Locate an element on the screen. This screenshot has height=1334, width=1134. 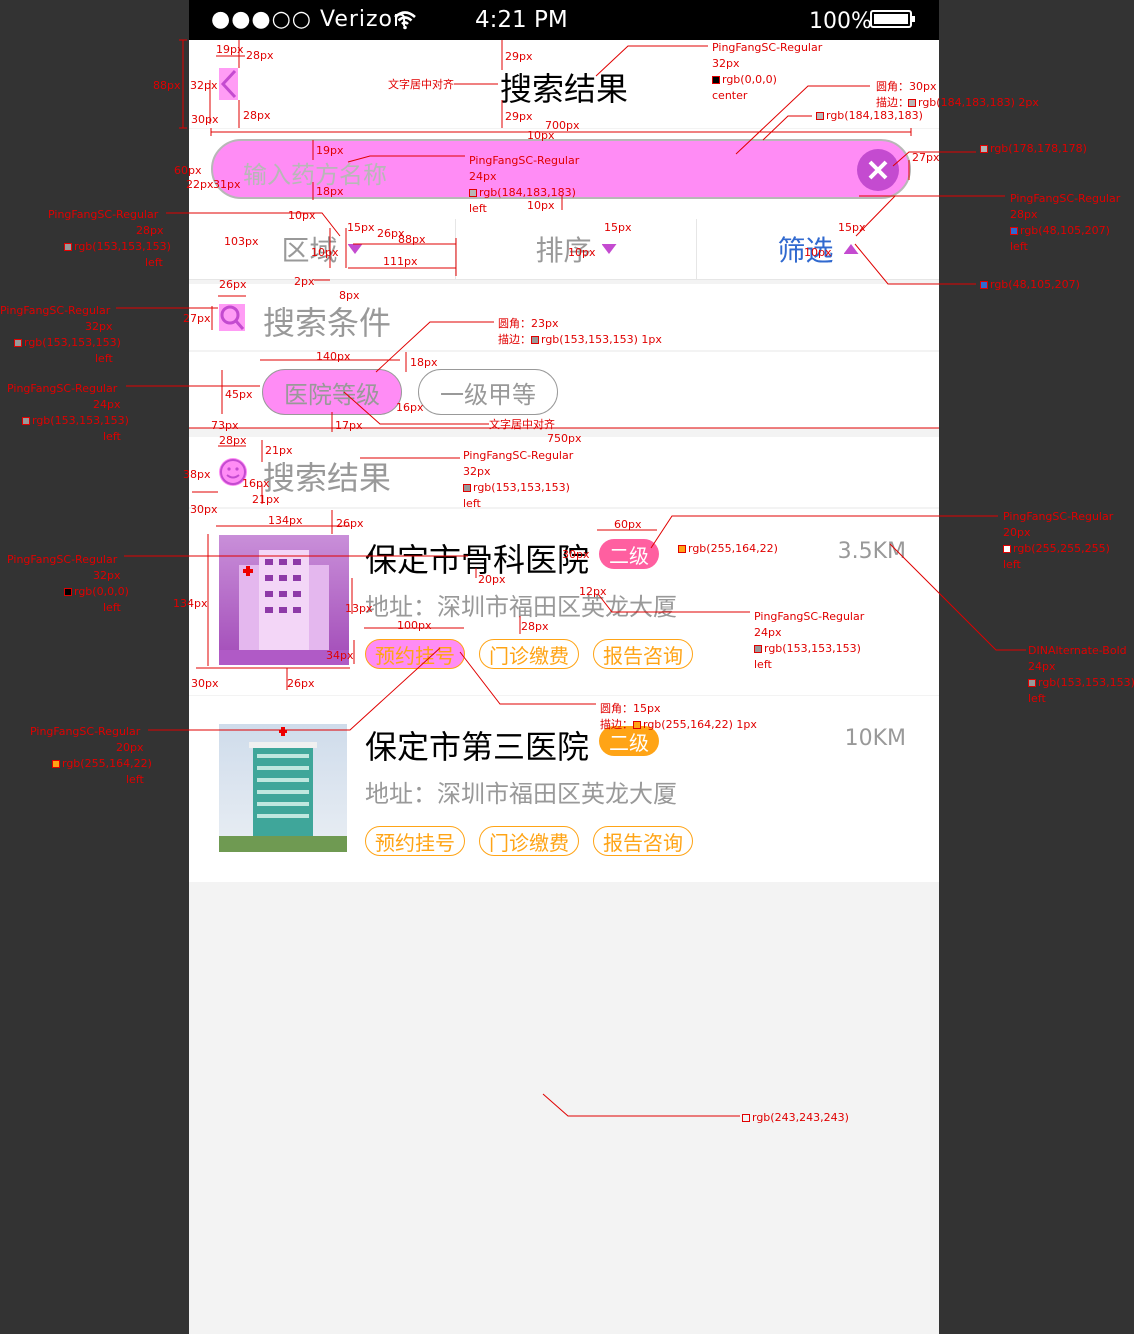
annotation: 34px is located at coordinates (340, 655).